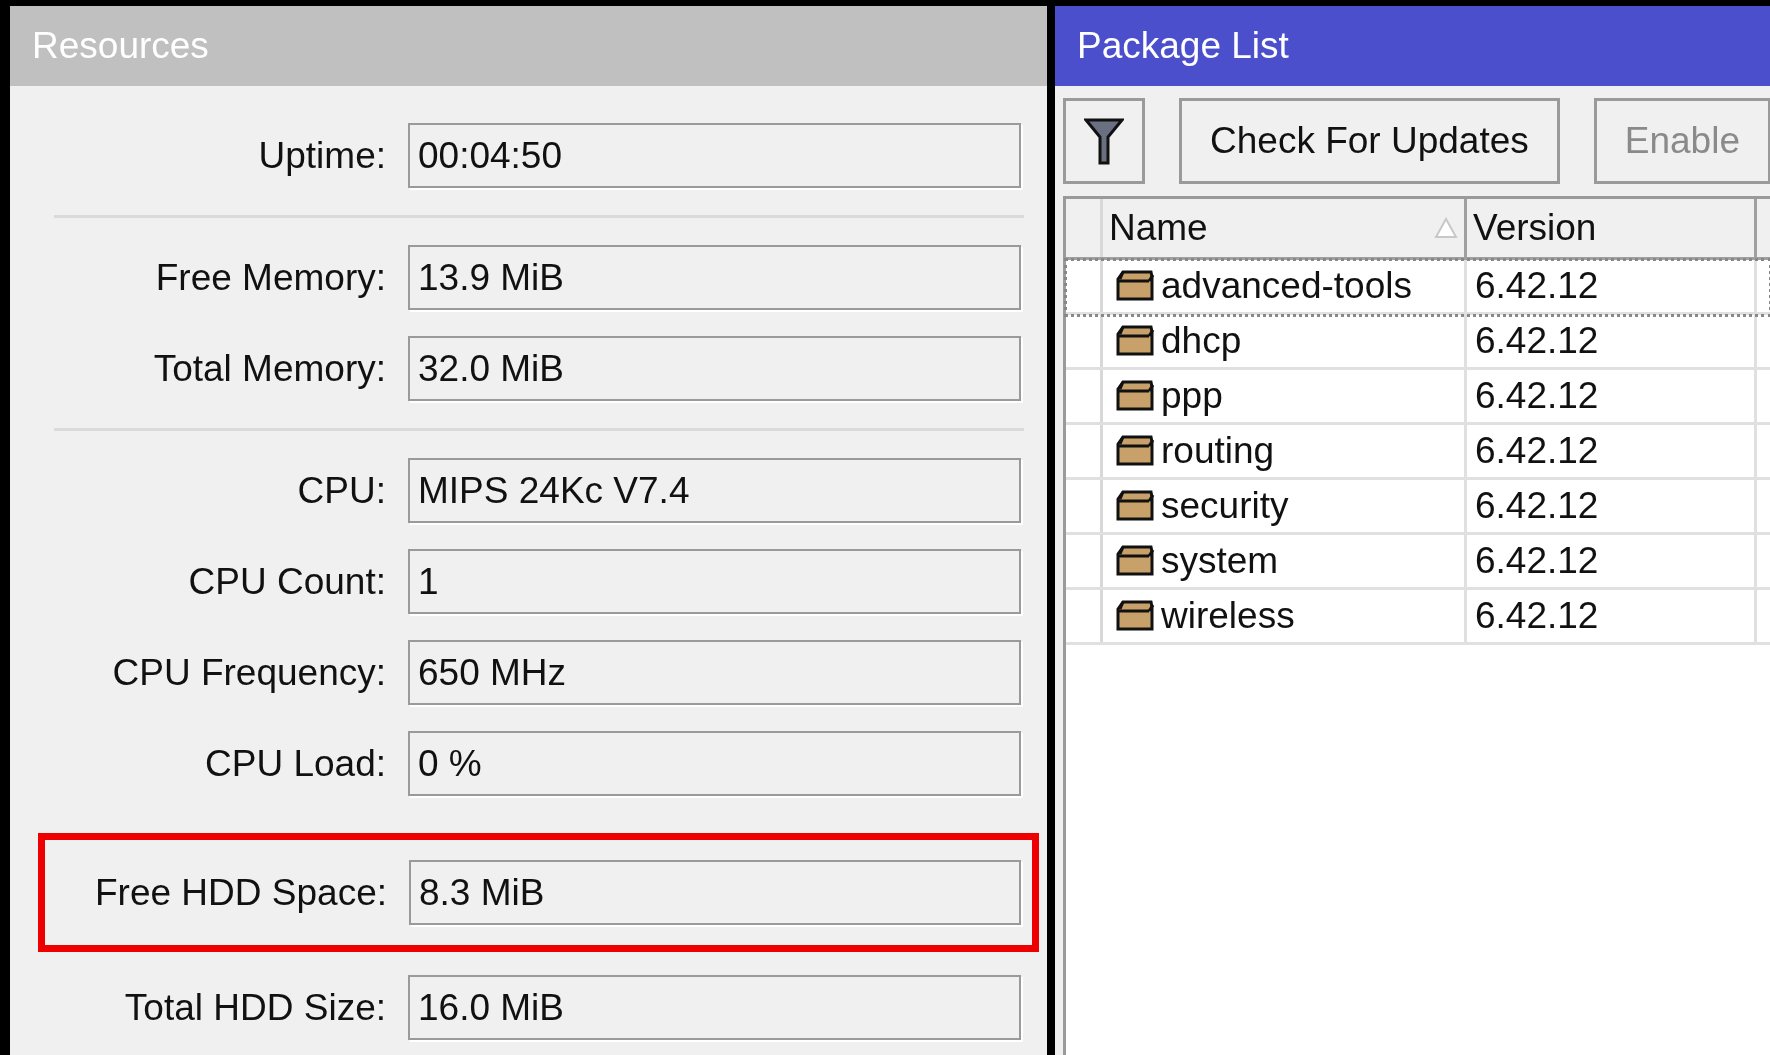  I want to click on field-label: Uptime:, so click(321, 155).